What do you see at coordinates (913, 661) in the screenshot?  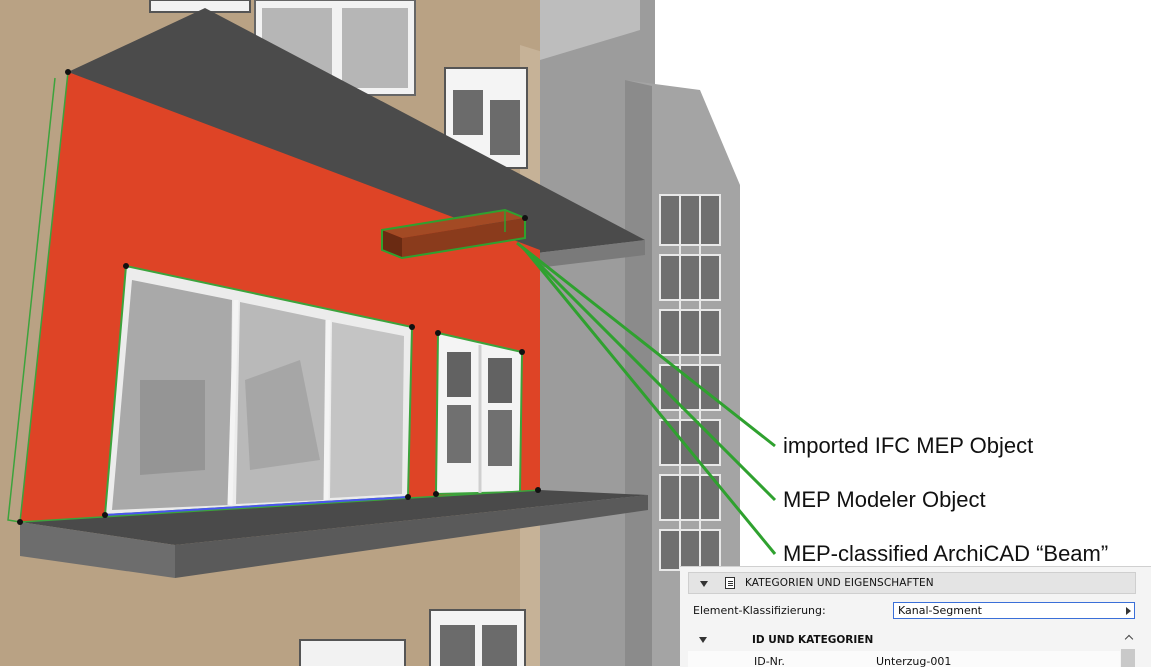 I see `id-value: Unterzug-001` at bounding box center [913, 661].